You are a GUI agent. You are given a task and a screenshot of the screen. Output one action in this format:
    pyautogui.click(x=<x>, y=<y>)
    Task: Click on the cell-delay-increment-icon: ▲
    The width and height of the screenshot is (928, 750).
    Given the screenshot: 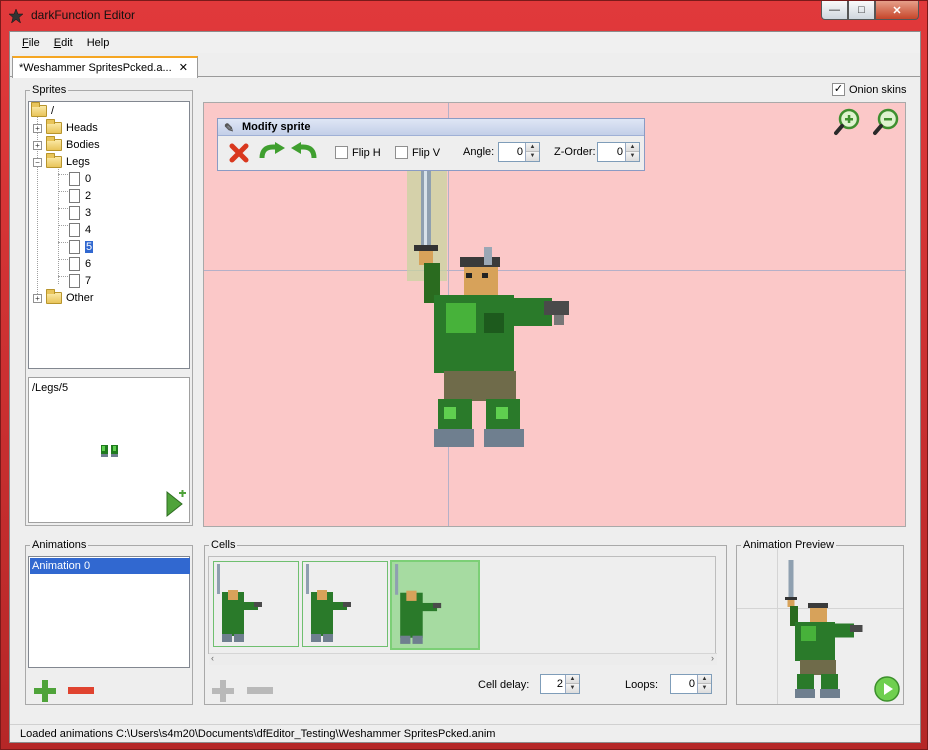 What is the action you would take?
    pyautogui.click(x=572, y=679)
    